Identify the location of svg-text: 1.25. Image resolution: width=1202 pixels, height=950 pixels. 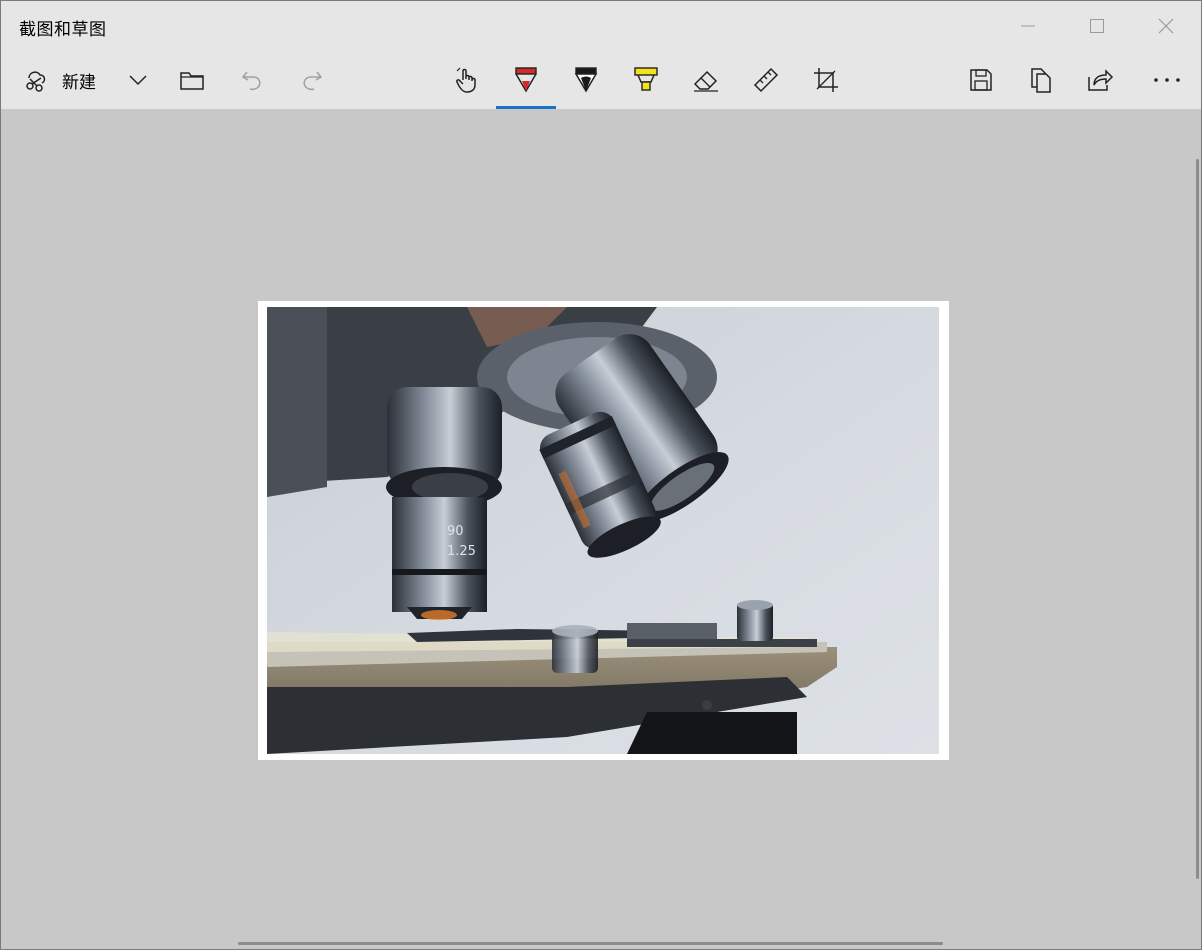
(461, 551).